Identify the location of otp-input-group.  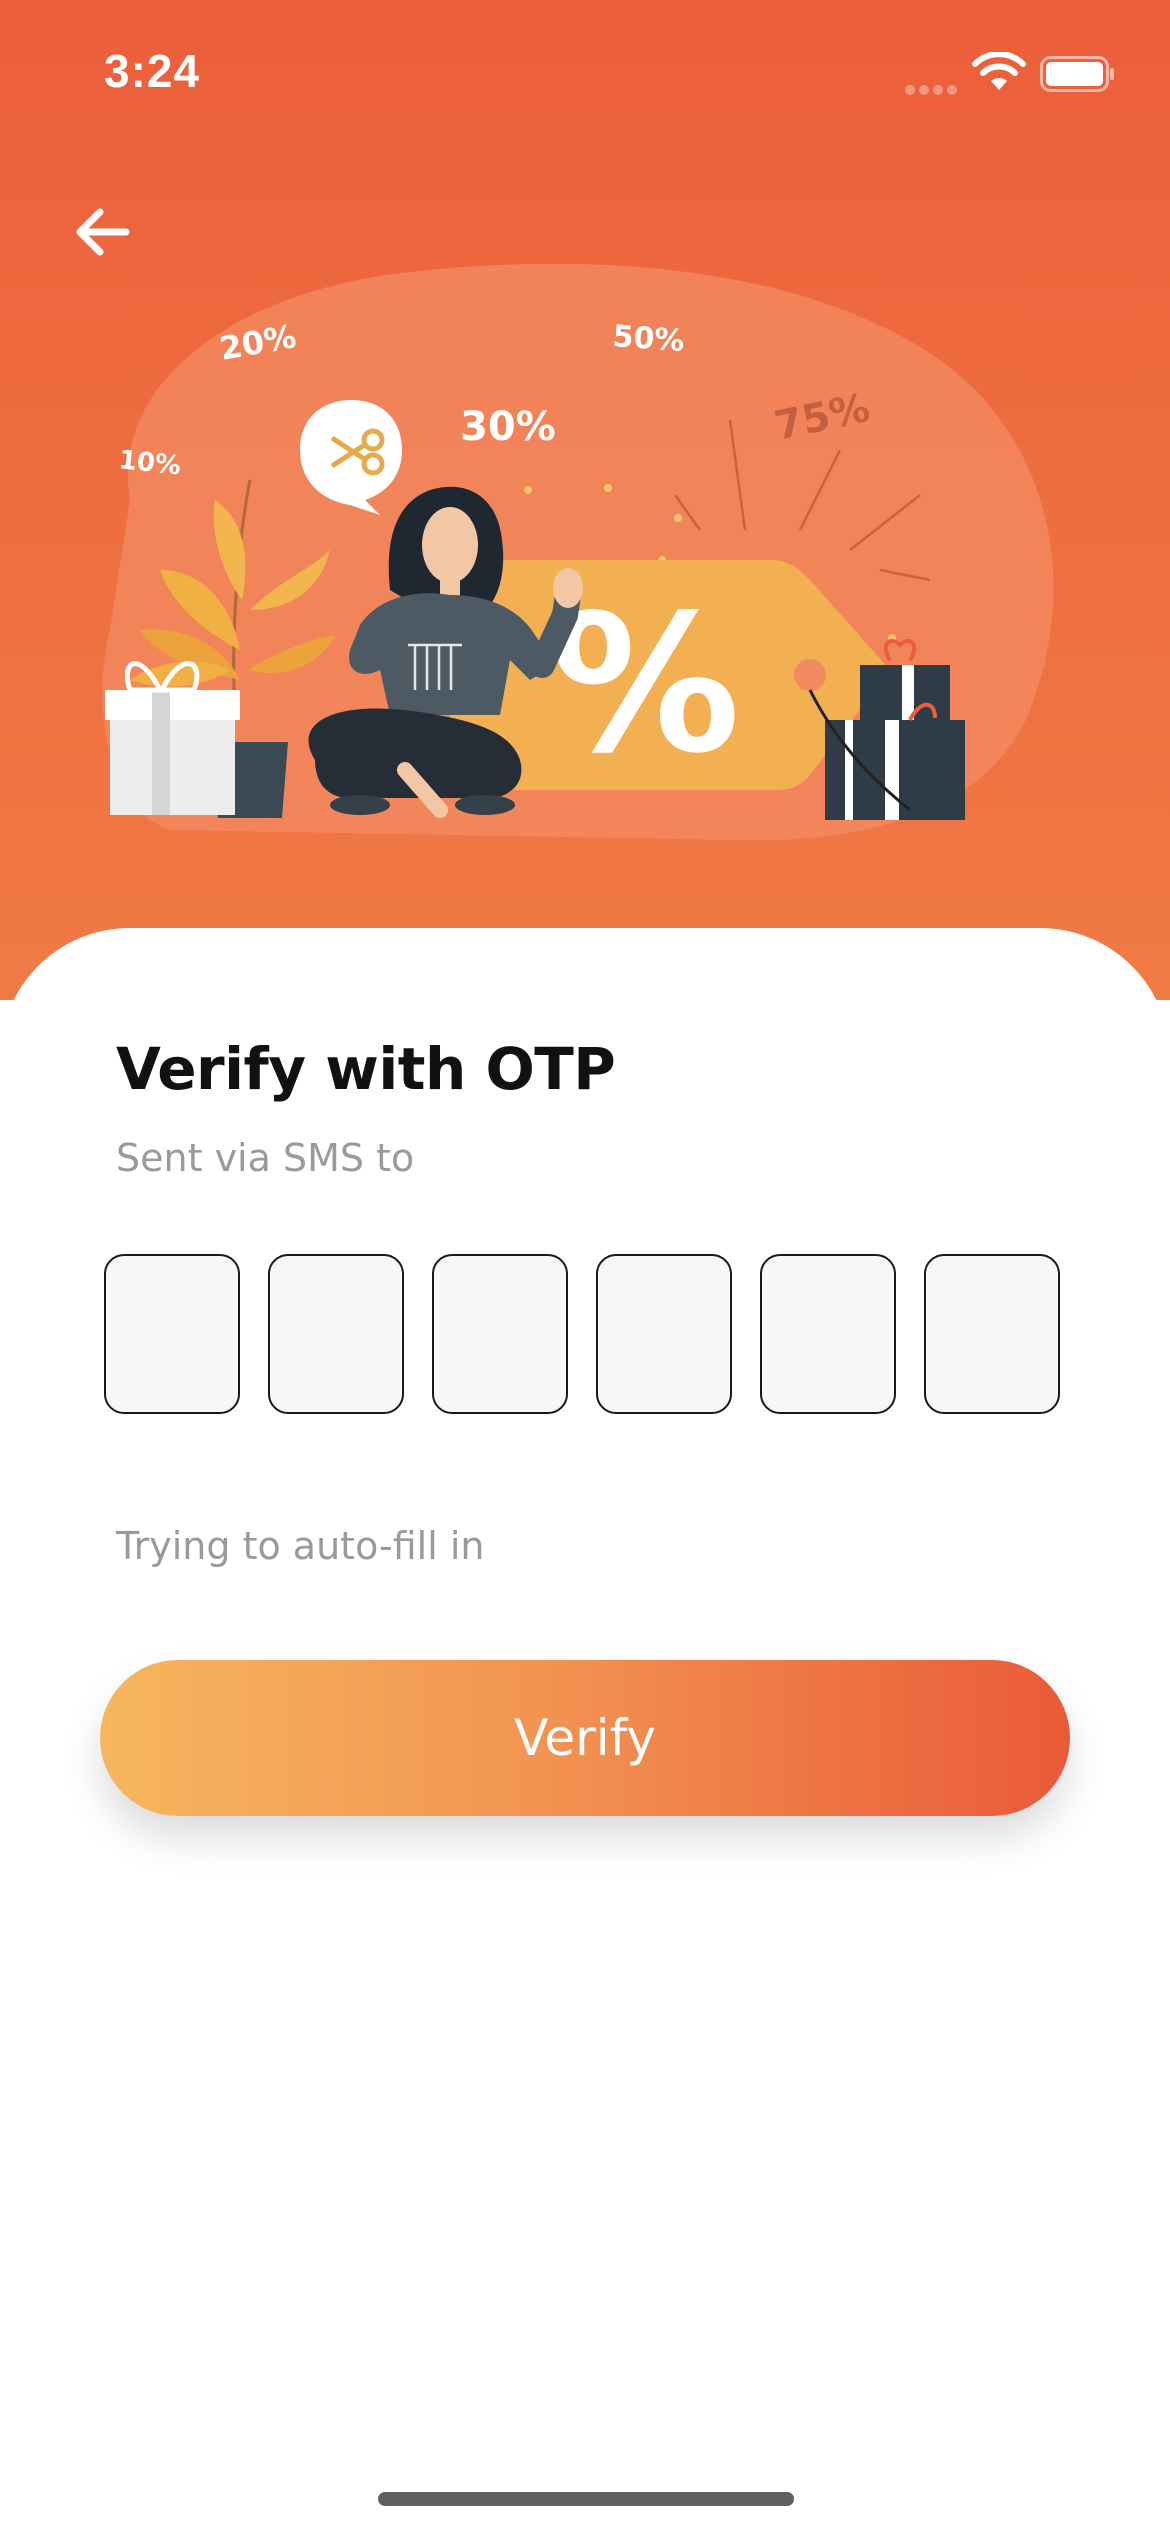
(585, 1337).